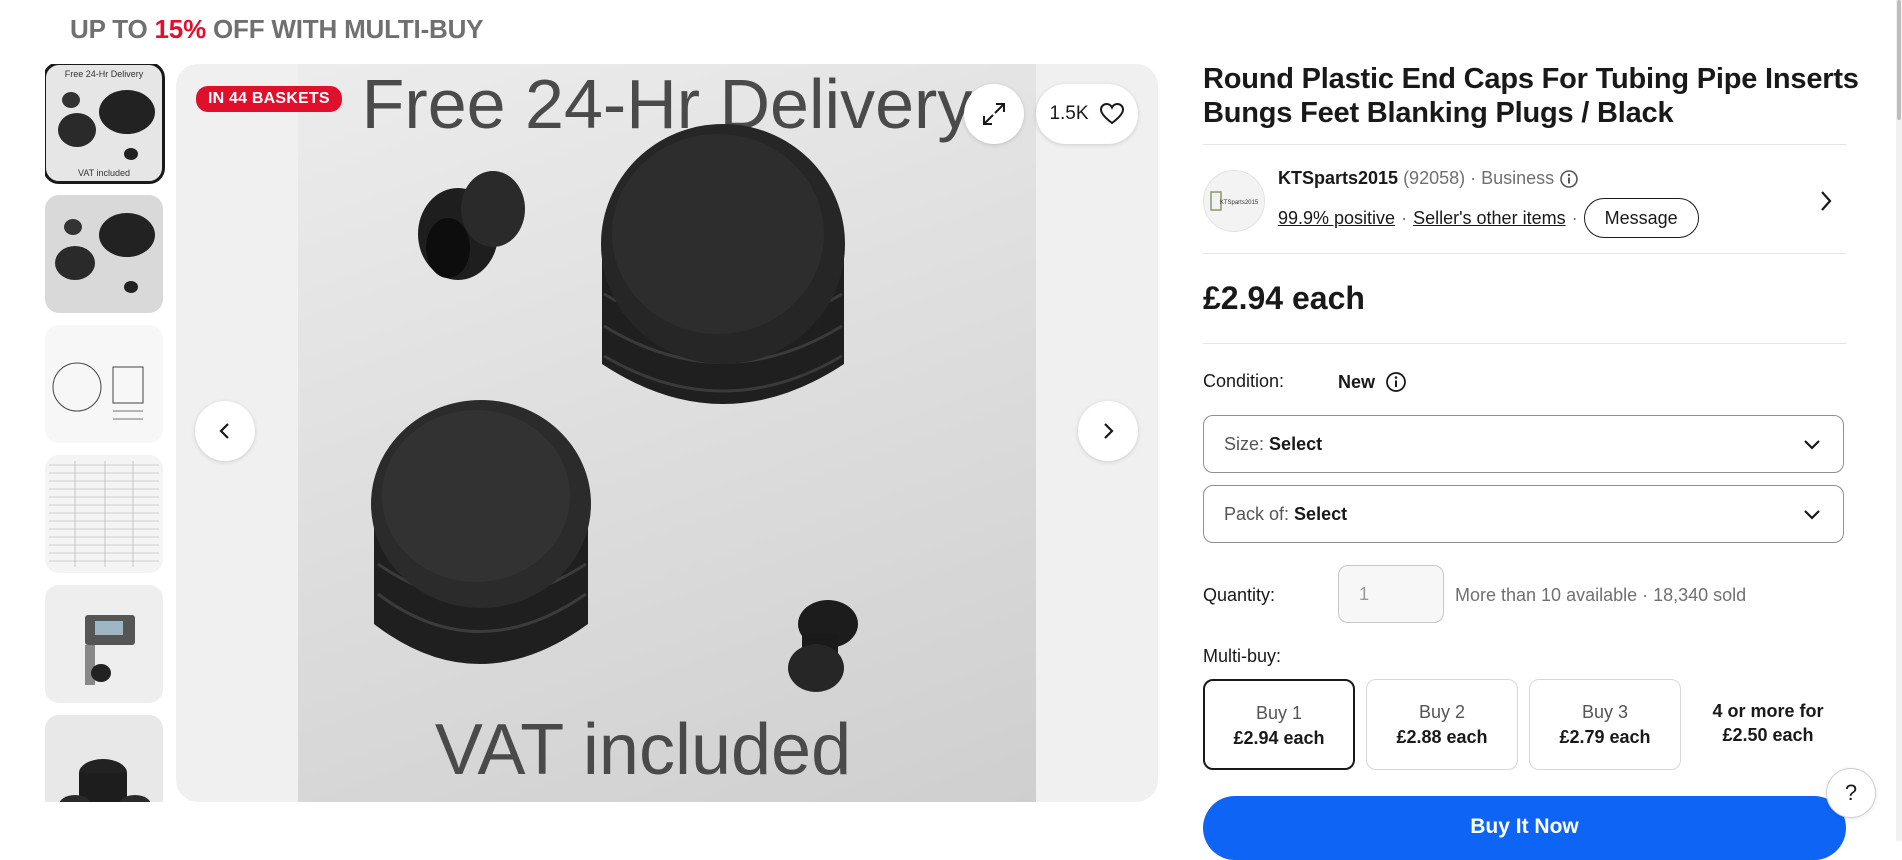  What do you see at coordinates (1524, 828) in the screenshot?
I see `buy-it-now-button: Buy It Now` at bounding box center [1524, 828].